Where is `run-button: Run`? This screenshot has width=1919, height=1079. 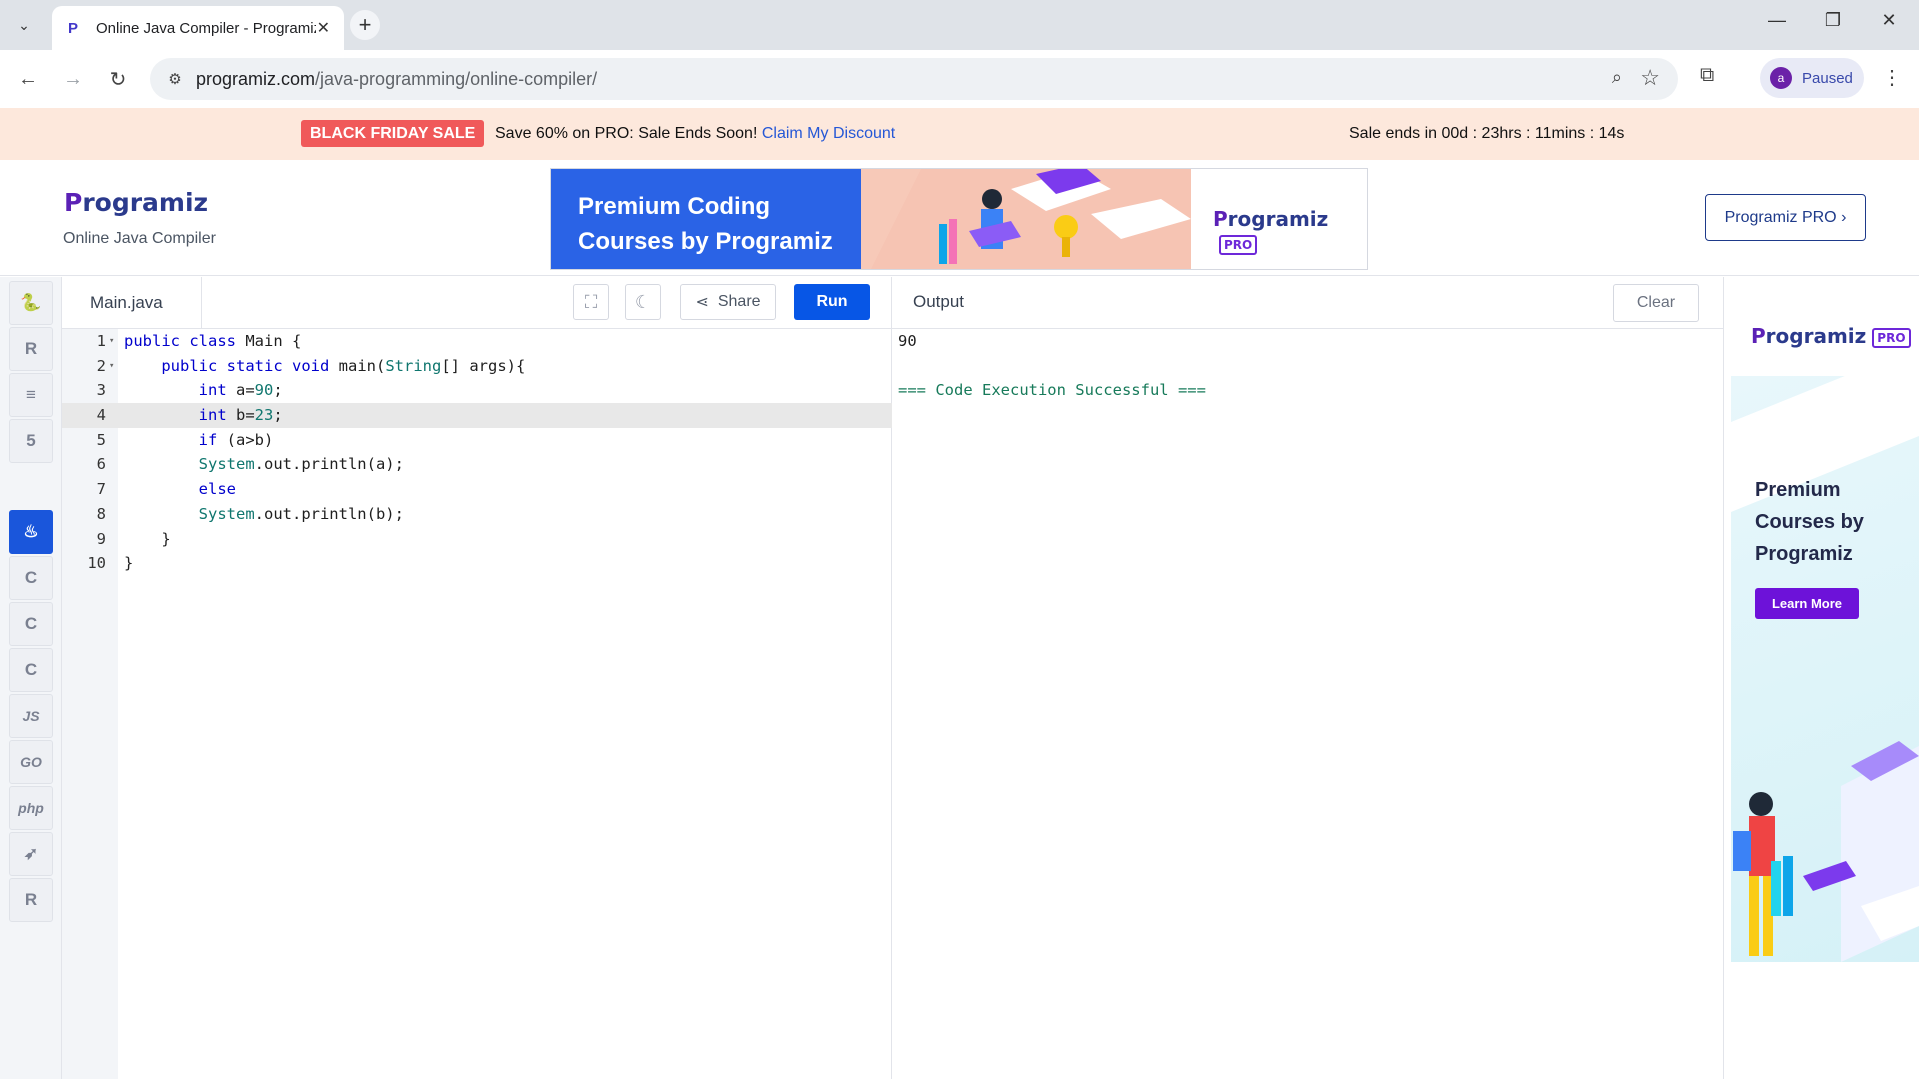 run-button: Run is located at coordinates (832, 302).